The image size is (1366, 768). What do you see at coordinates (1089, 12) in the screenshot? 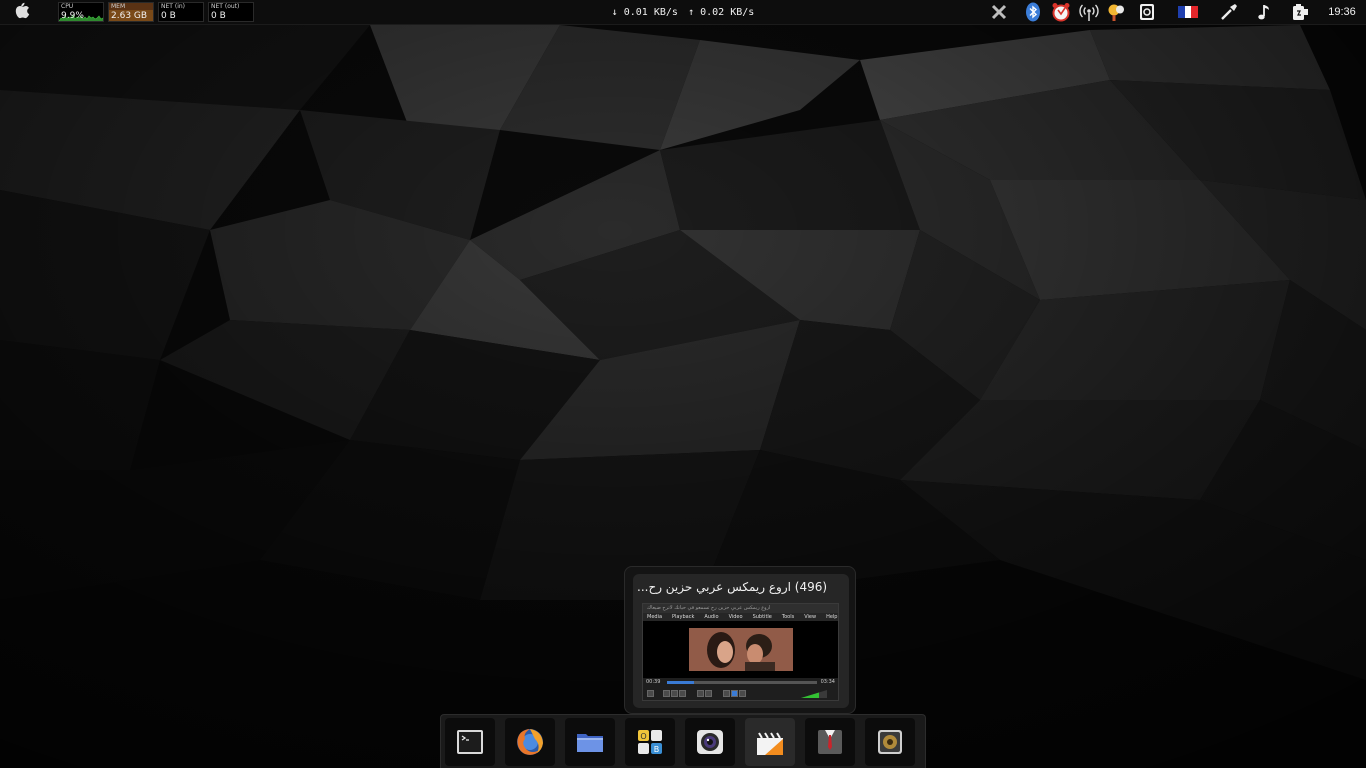
I see `wireless-icon` at bounding box center [1089, 12].